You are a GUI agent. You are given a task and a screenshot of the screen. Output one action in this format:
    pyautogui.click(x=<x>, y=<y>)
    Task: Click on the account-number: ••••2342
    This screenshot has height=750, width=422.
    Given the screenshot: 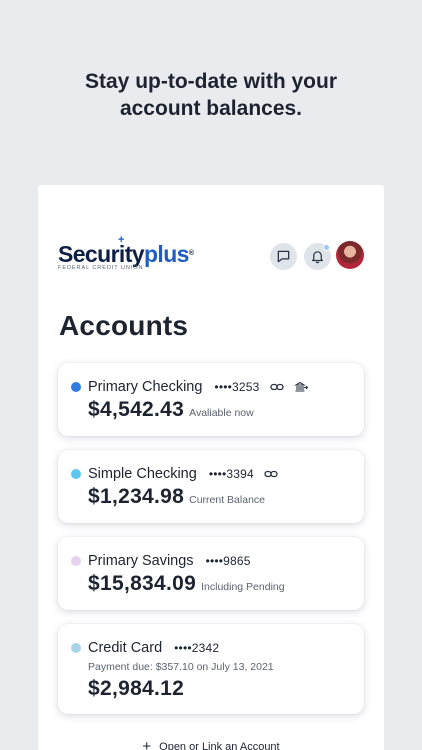 What is the action you would take?
    pyautogui.click(x=197, y=648)
    